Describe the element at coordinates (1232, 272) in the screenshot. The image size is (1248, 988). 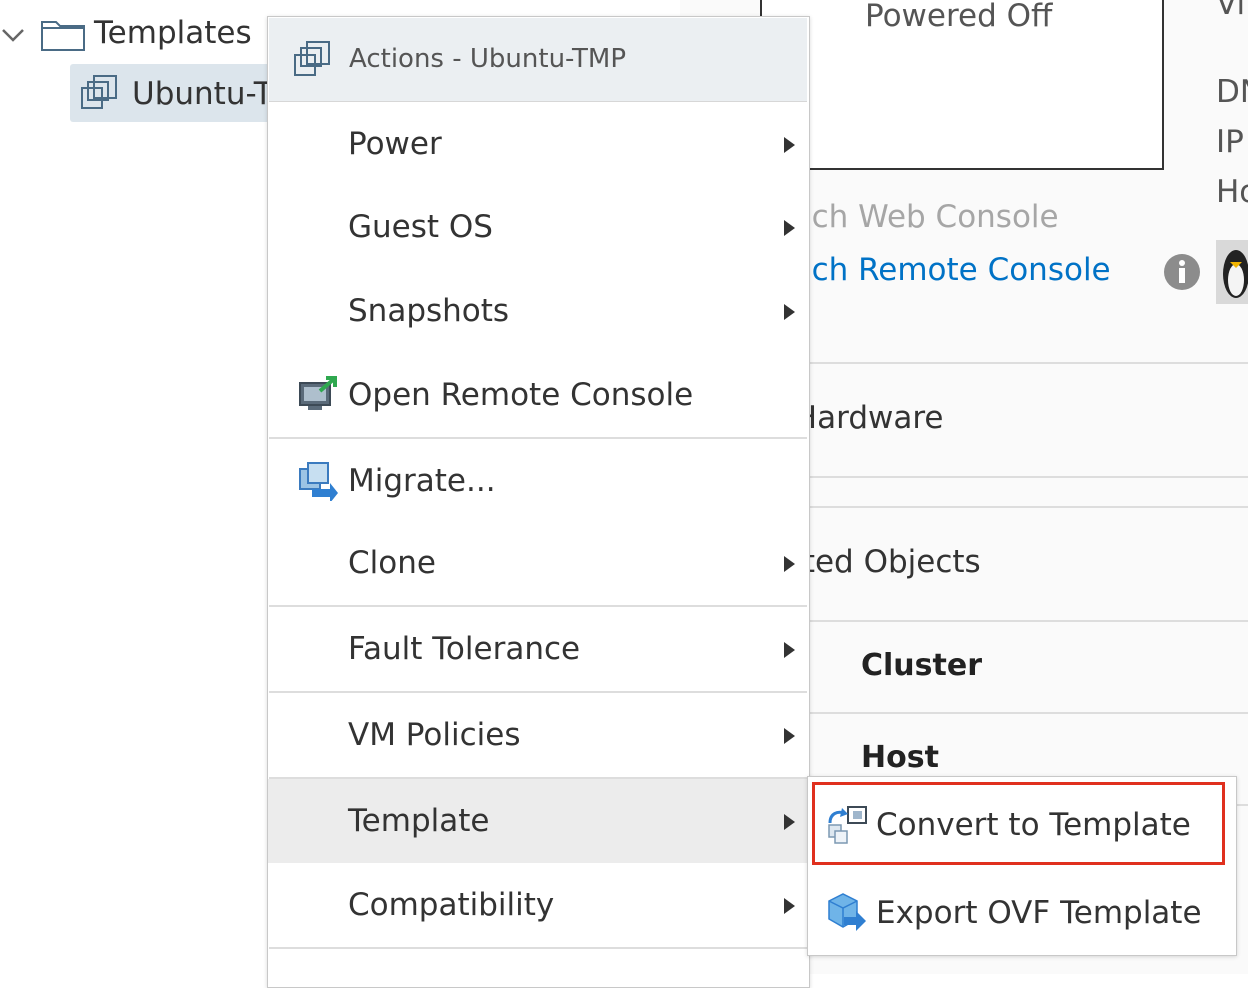
I see `linux-tux-icon` at that location.